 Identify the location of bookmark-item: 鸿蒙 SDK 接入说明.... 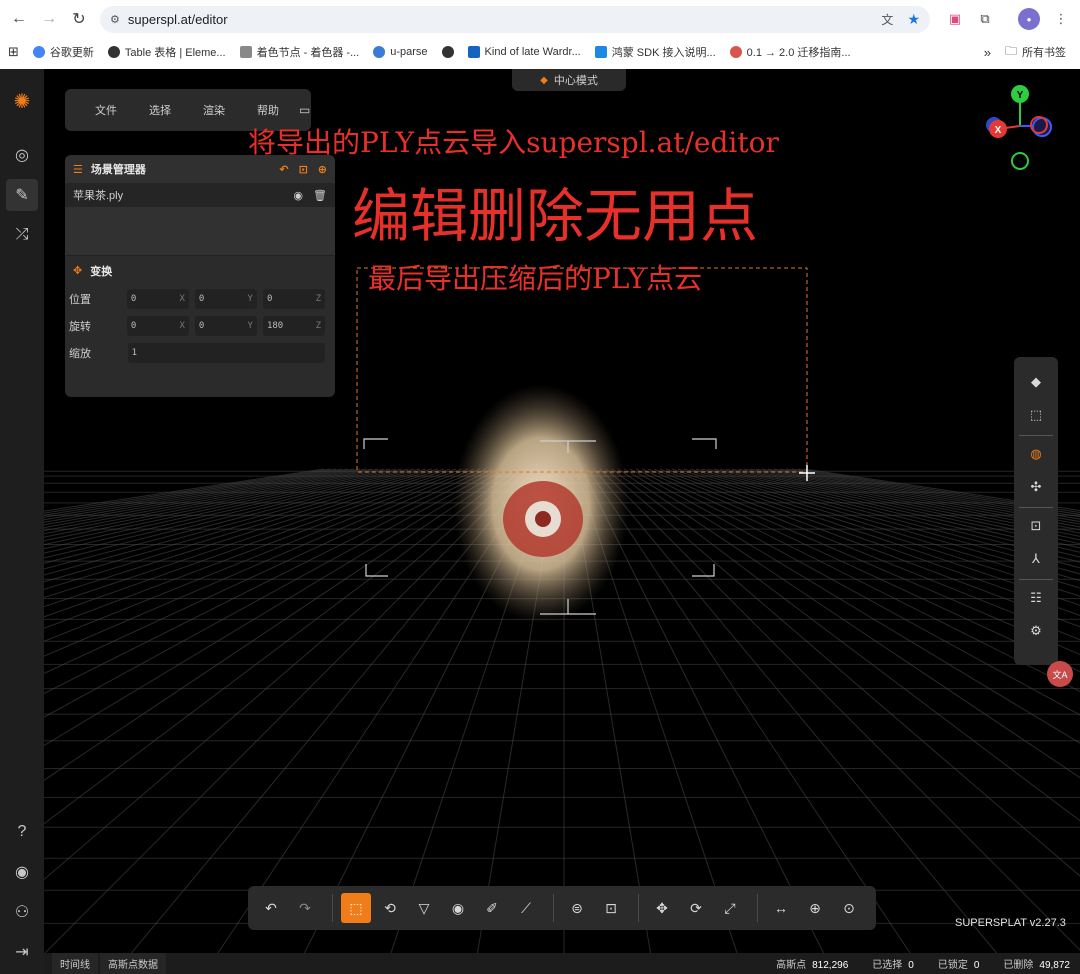
(655, 52).